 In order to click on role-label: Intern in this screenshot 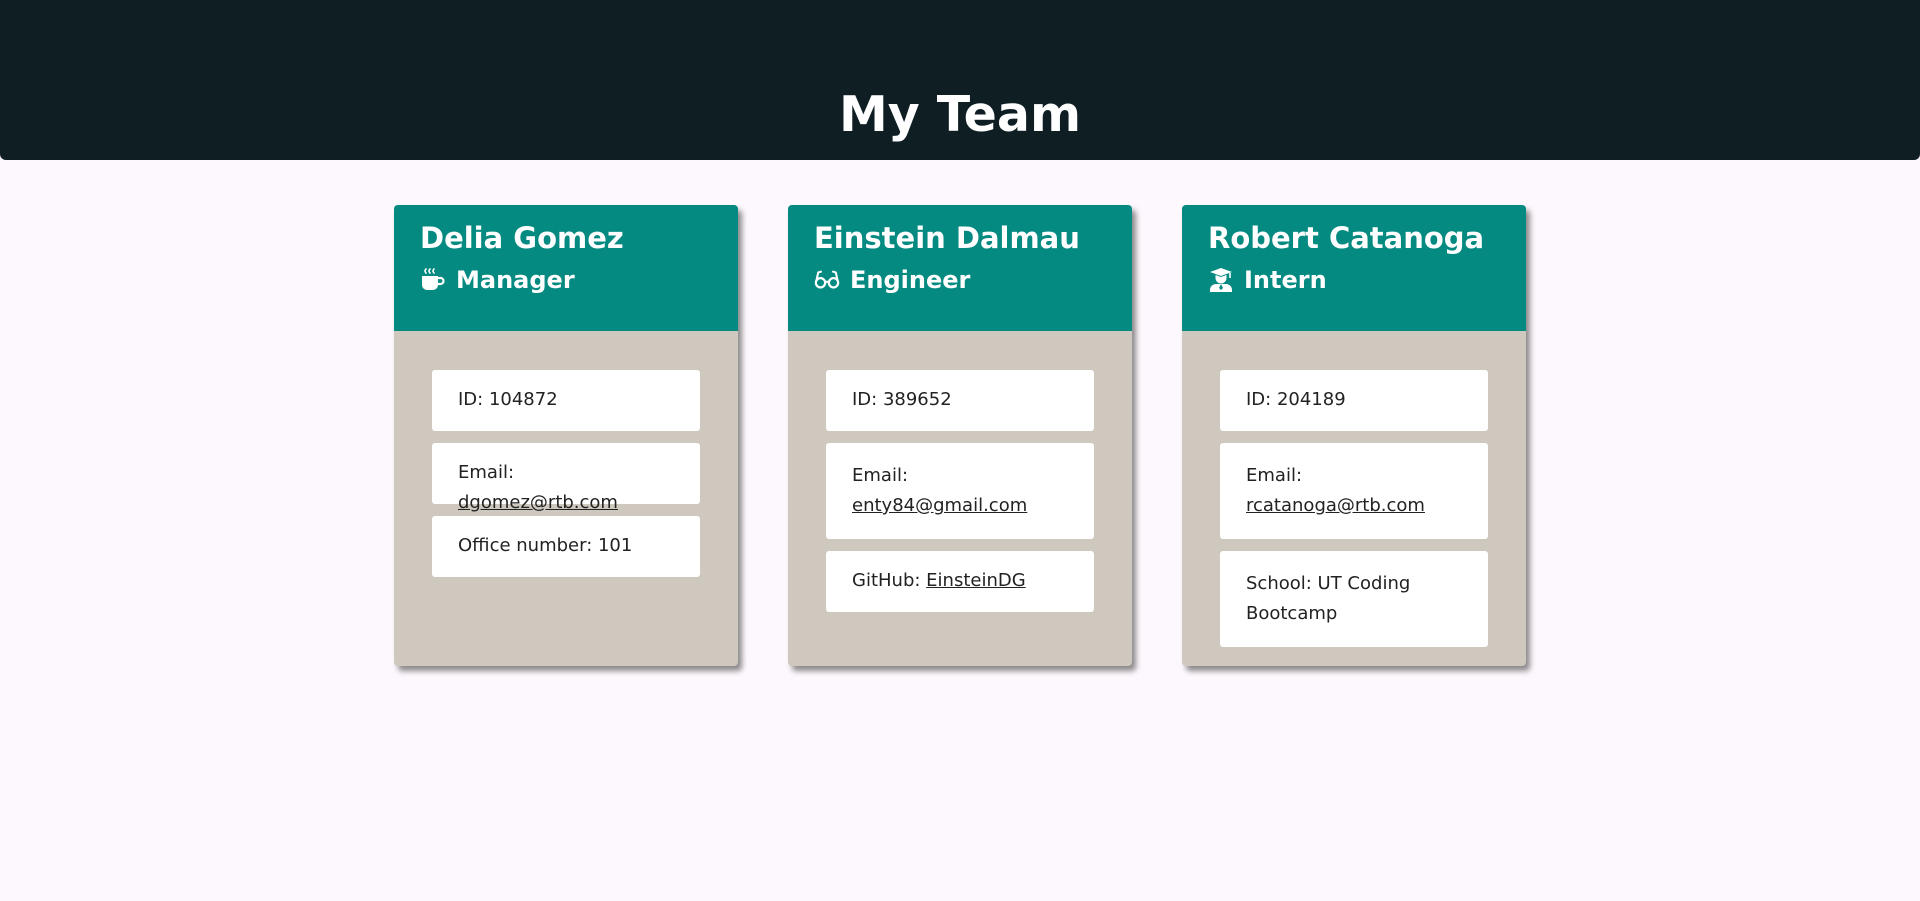, I will do `click(1285, 279)`.